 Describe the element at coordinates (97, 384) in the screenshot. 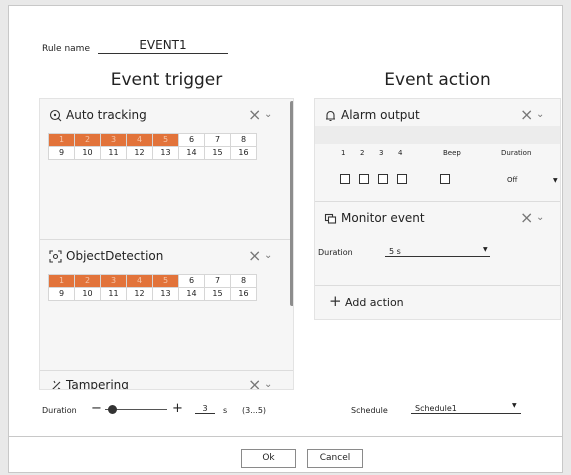

I see `card-title: Tampering` at that location.